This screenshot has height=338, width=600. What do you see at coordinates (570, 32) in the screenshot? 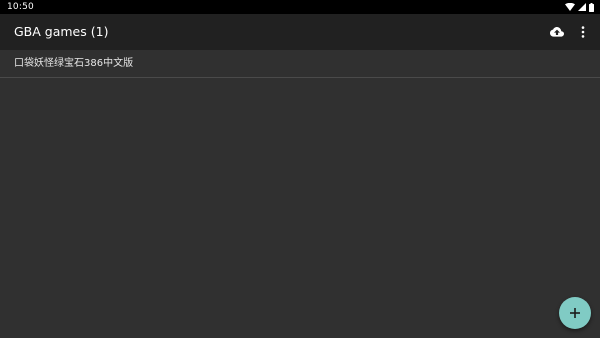
I see `app-bar-actions` at bounding box center [570, 32].